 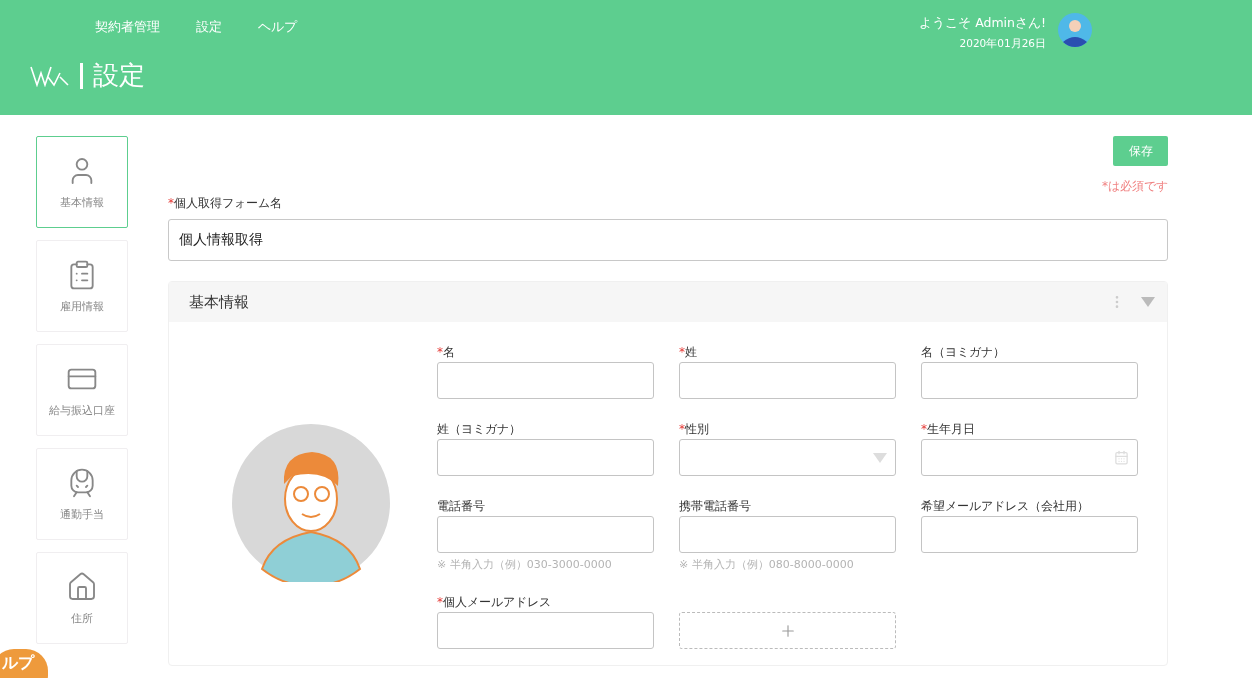 What do you see at coordinates (688, 352) in the screenshot?
I see `field-label: *姓` at bounding box center [688, 352].